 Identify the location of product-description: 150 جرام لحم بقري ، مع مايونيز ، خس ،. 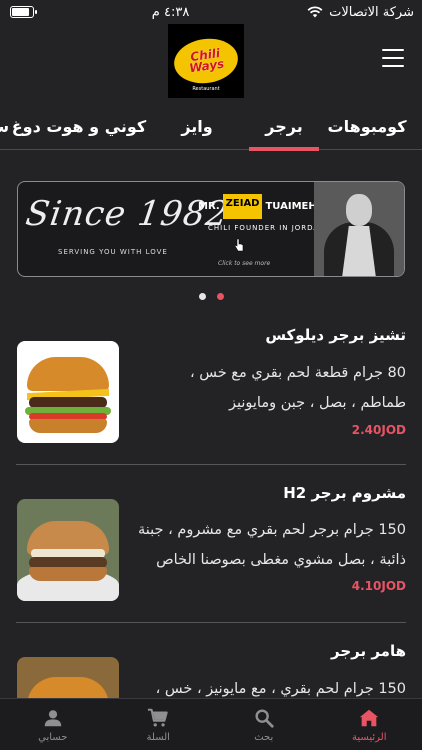
(280, 689).